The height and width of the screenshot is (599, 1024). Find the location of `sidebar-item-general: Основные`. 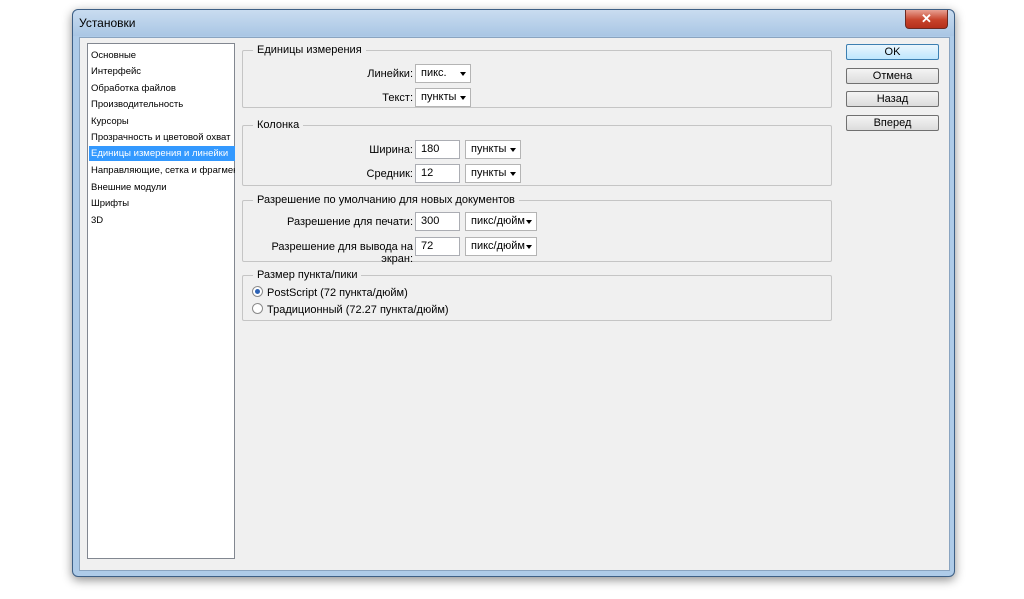

sidebar-item-general: Основные is located at coordinates (162, 55).